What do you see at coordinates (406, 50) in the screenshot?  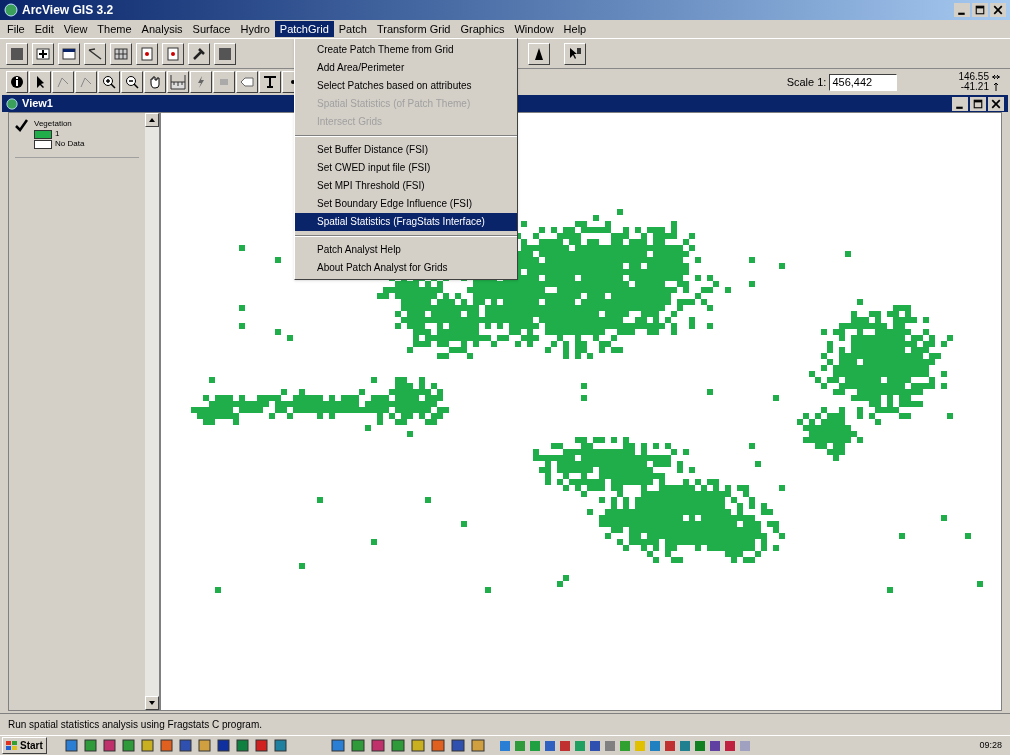 I see `menu-option: Create Patch Theme from Grid` at bounding box center [406, 50].